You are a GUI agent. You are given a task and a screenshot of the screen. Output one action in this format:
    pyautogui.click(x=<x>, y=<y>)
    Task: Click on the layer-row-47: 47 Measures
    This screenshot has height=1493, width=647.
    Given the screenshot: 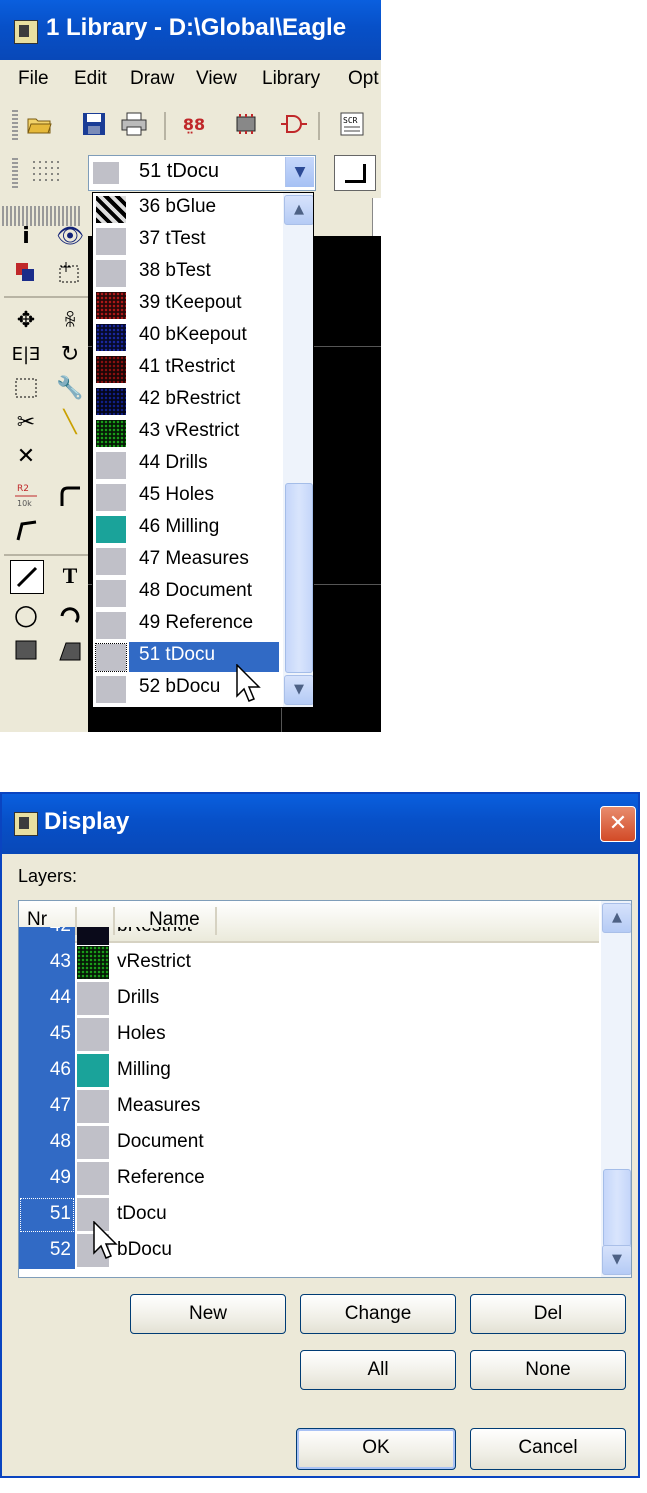 What is the action you would take?
    pyautogui.click(x=309, y=1107)
    